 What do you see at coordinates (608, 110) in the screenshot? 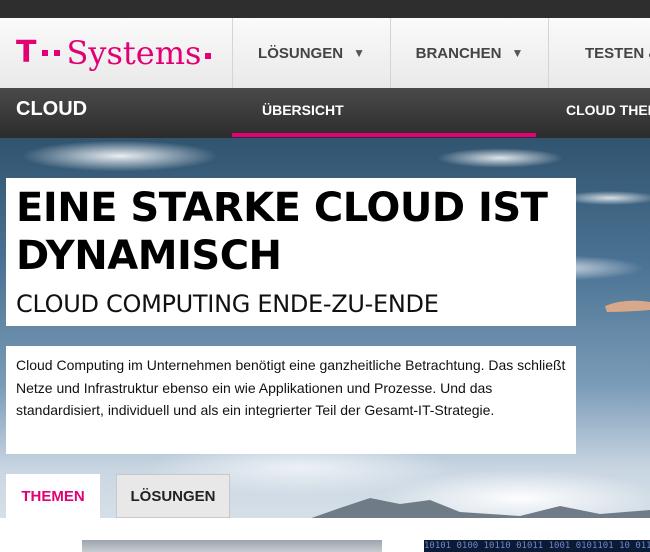
I see `tab-cloud-themen: CLOUD THEM` at bounding box center [608, 110].